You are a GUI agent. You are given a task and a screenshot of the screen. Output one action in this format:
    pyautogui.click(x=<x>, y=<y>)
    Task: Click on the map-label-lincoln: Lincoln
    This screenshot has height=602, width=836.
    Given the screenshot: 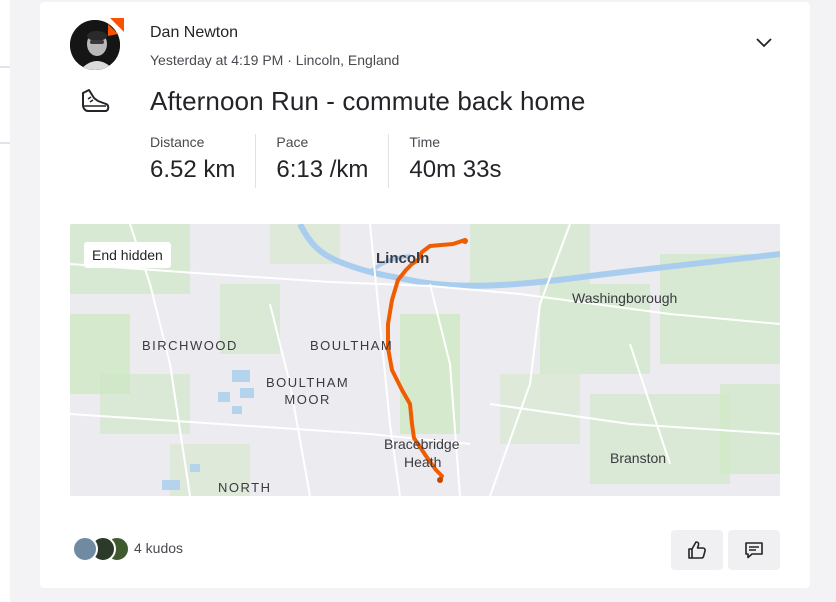 What is the action you would take?
    pyautogui.click(x=403, y=258)
    